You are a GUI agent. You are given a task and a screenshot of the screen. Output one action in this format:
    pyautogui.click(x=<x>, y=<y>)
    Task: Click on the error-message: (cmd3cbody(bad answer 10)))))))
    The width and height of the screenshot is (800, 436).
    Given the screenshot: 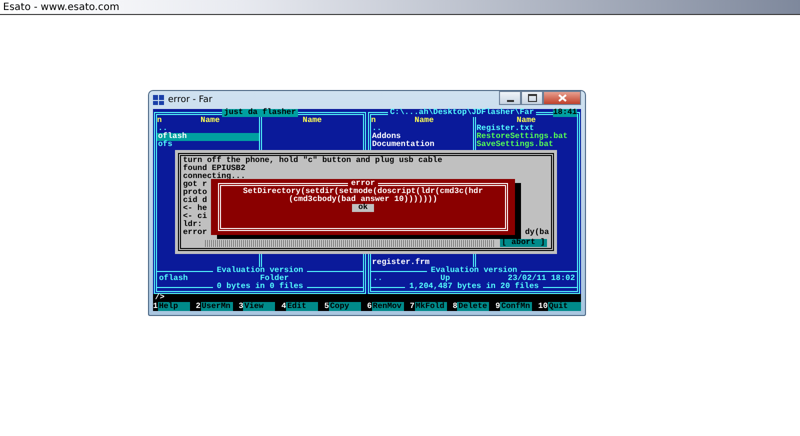 What is the action you would take?
    pyautogui.click(x=363, y=200)
    